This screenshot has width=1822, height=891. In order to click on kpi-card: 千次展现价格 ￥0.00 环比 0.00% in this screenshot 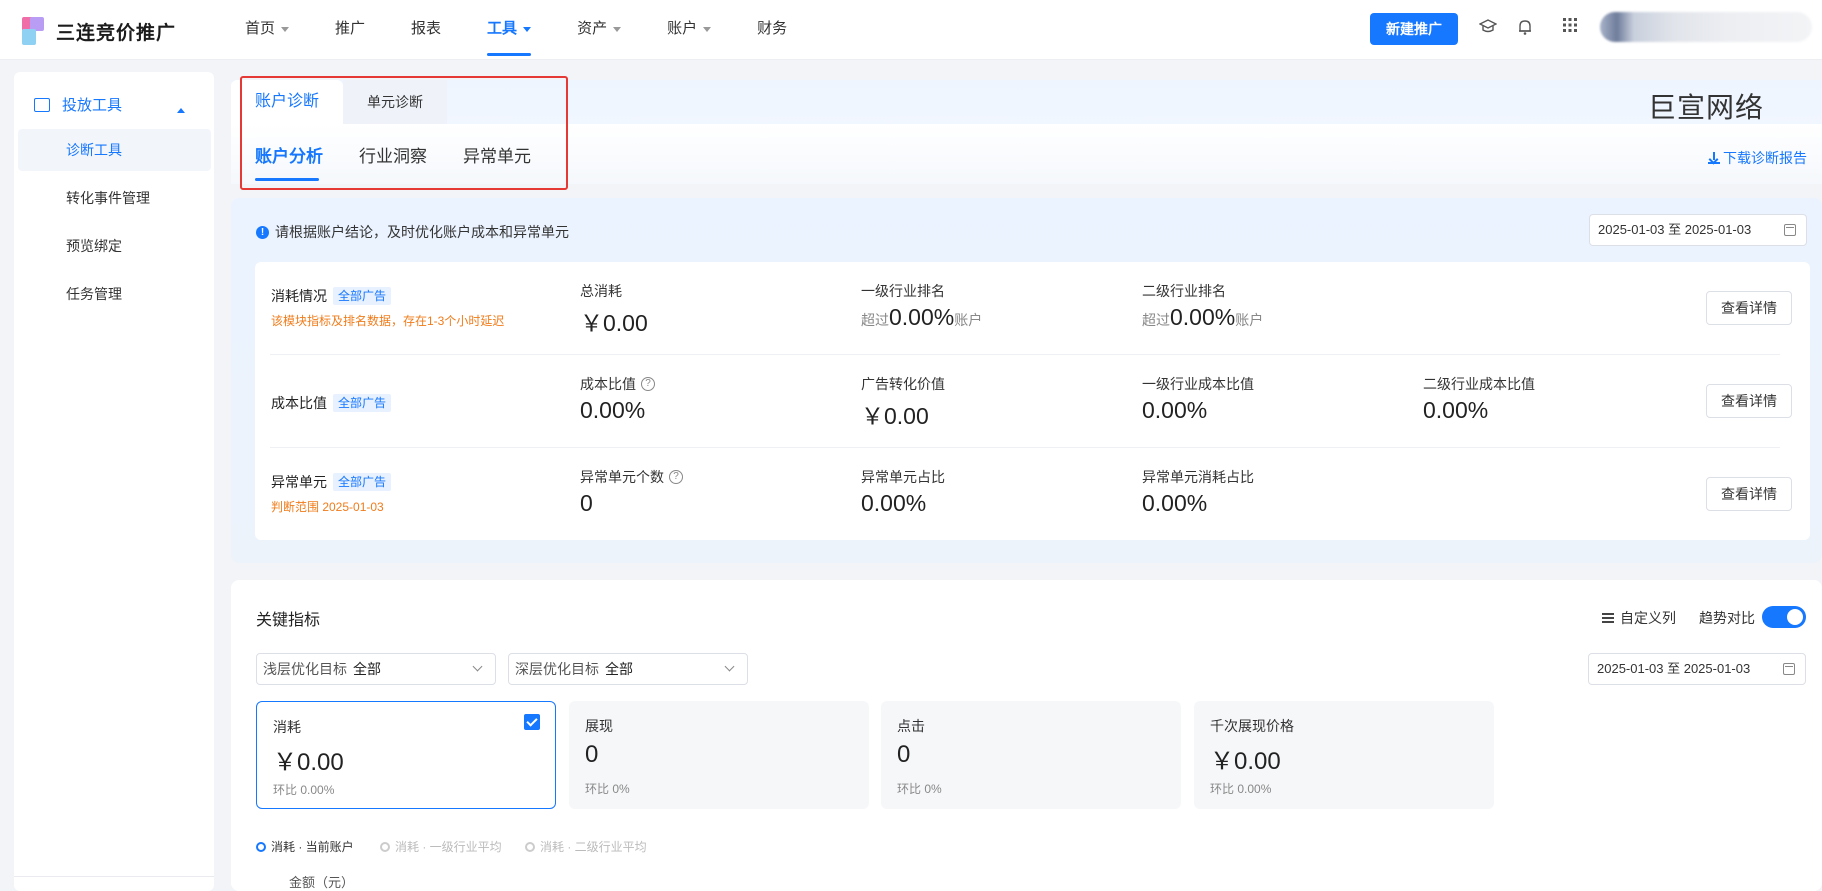, I will do `click(1344, 755)`.